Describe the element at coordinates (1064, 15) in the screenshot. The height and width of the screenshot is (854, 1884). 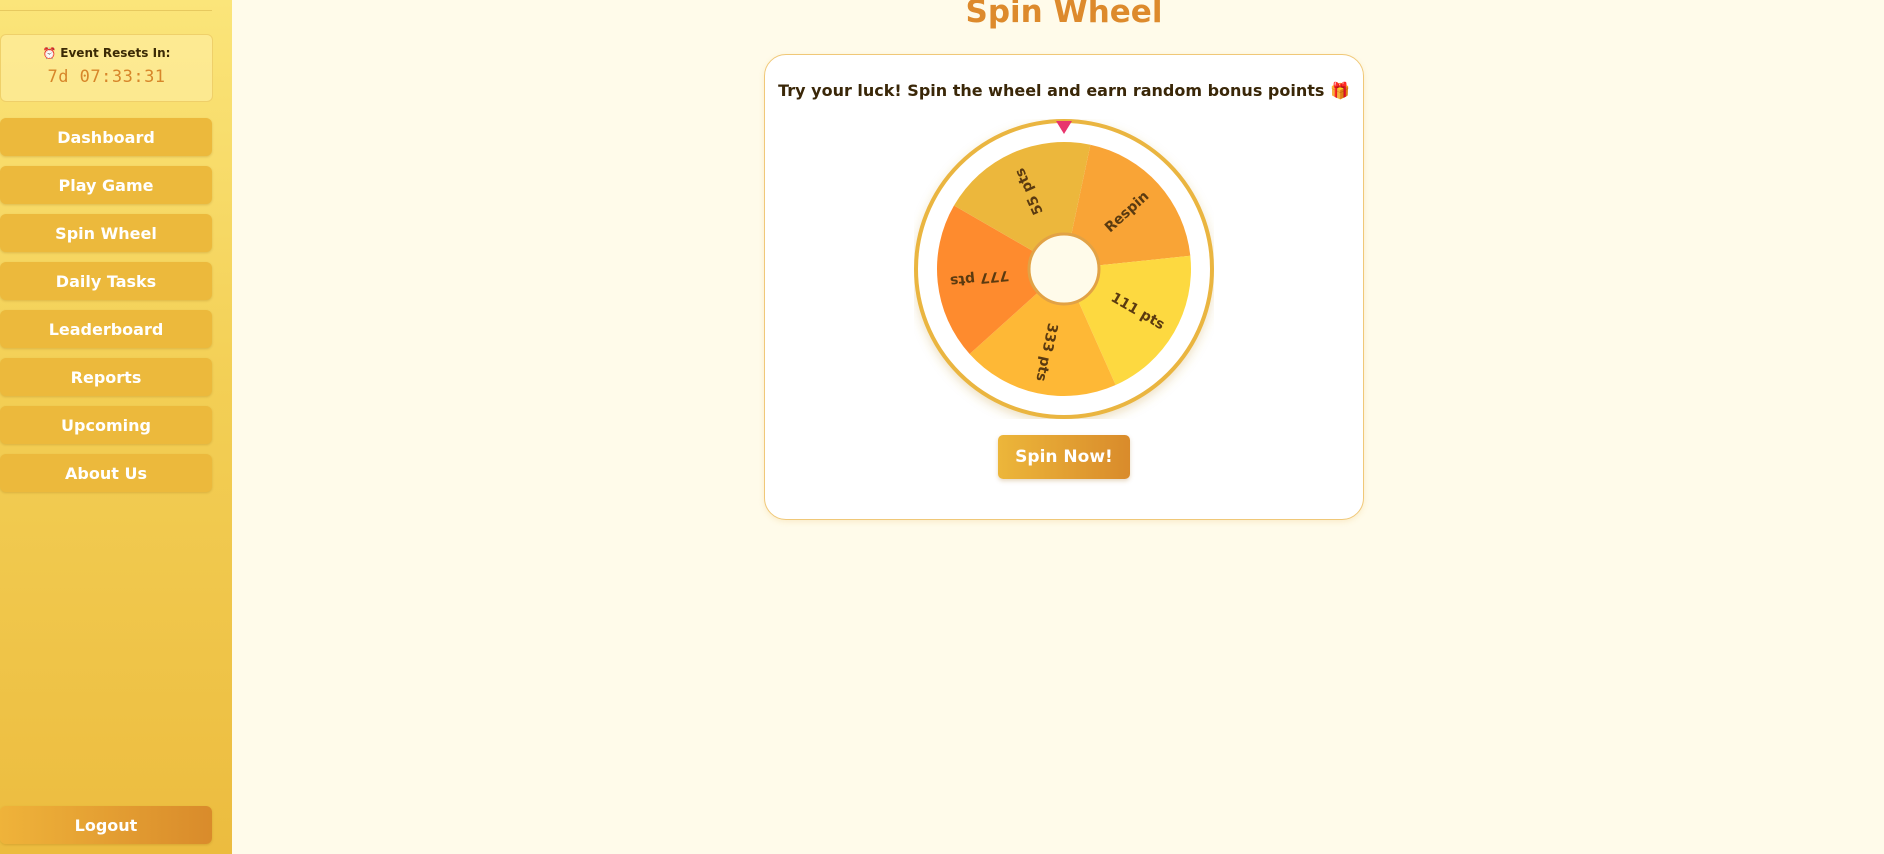
I see `page-title: Spin Wheel` at that location.